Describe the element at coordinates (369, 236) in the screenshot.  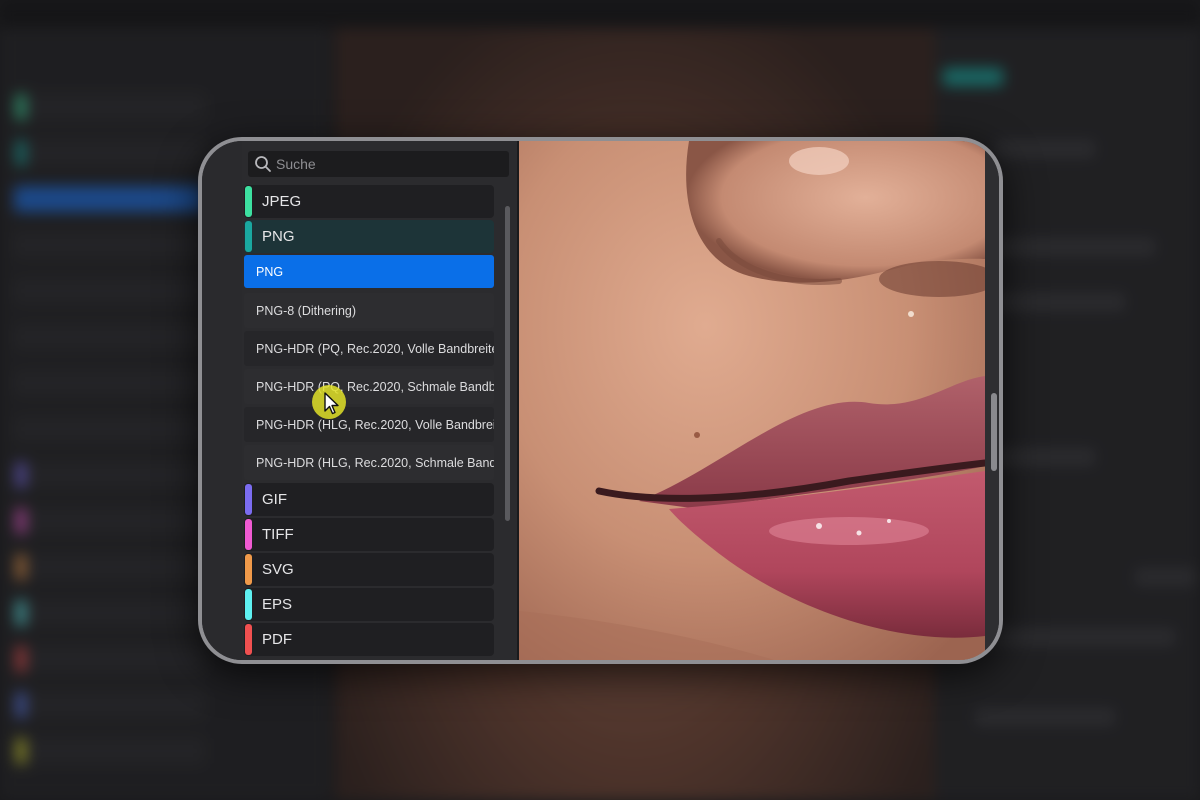
I see `format-category-png: PNG` at that location.